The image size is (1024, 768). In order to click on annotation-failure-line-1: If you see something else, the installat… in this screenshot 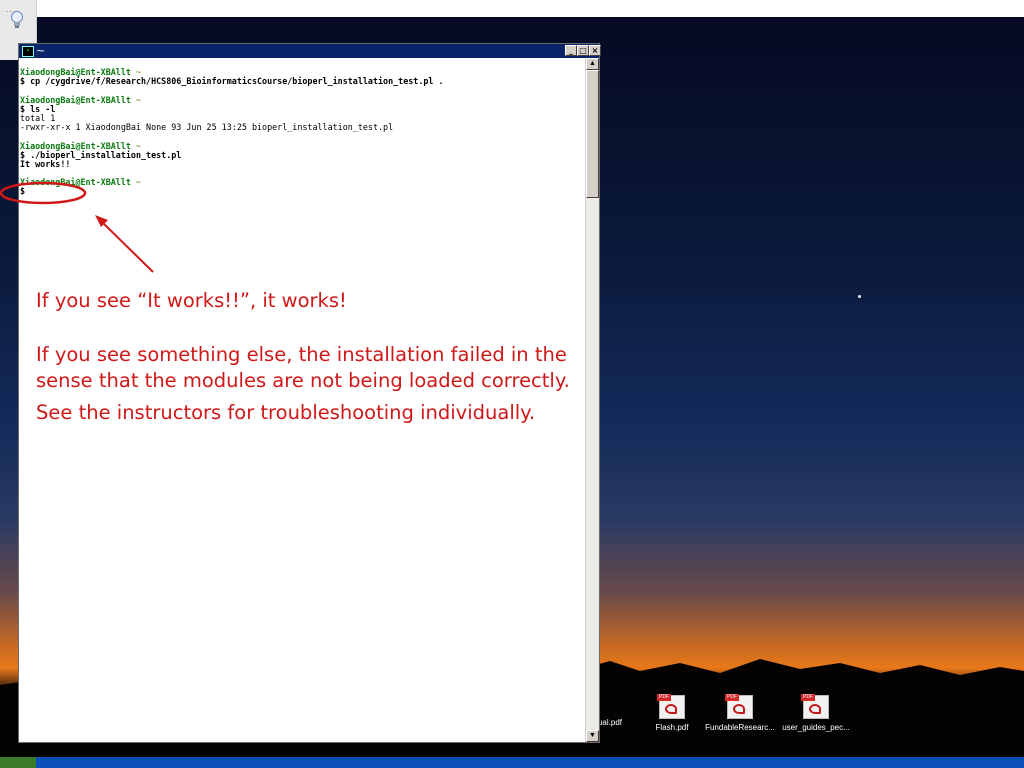, I will do `click(301, 354)`.